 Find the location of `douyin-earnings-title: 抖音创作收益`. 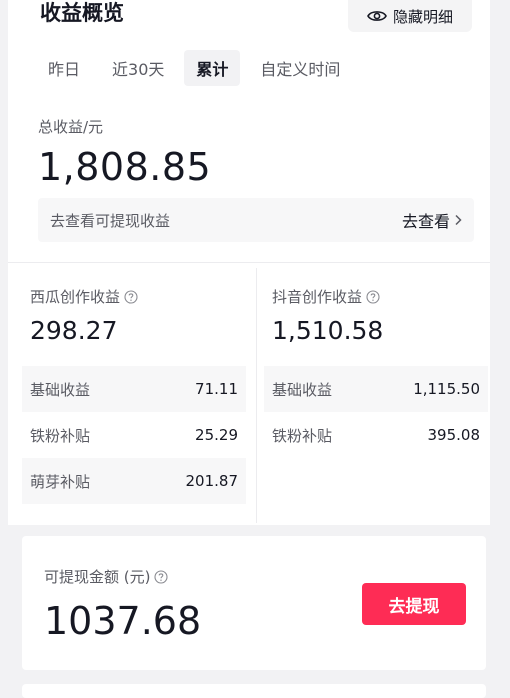

douyin-earnings-title: 抖音创作收益 is located at coordinates (317, 297).